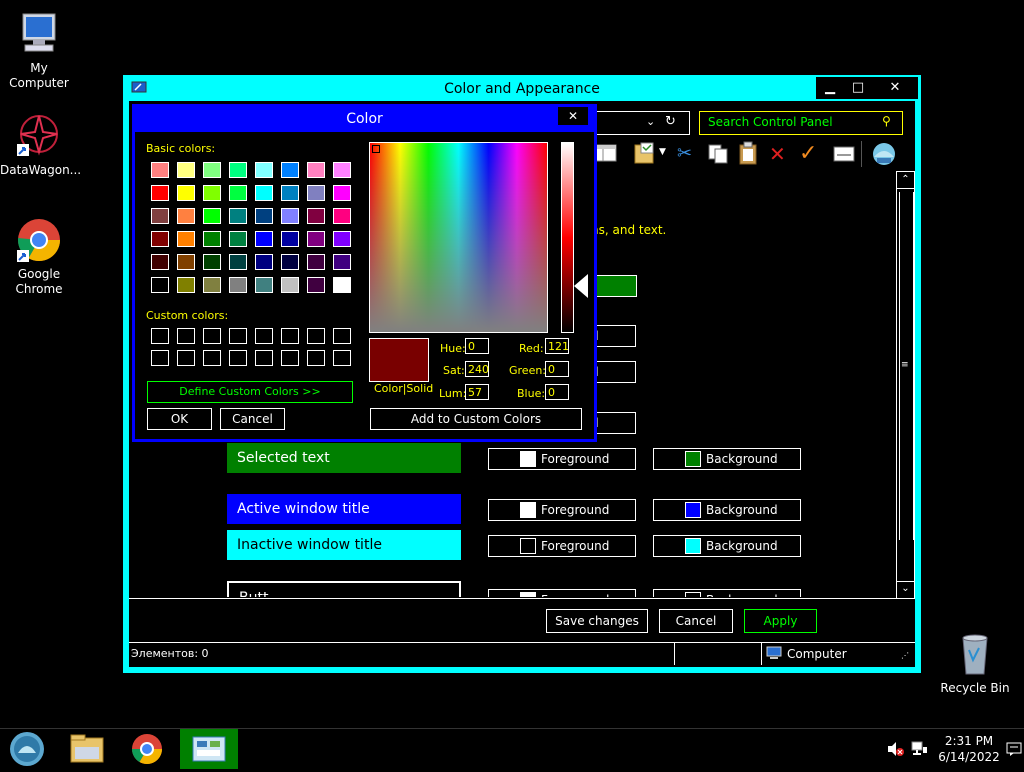 The image size is (1024, 772). What do you see at coordinates (39, 50) in the screenshot?
I see `desktop-icon-my-computer: My Computer` at bounding box center [39, 50].